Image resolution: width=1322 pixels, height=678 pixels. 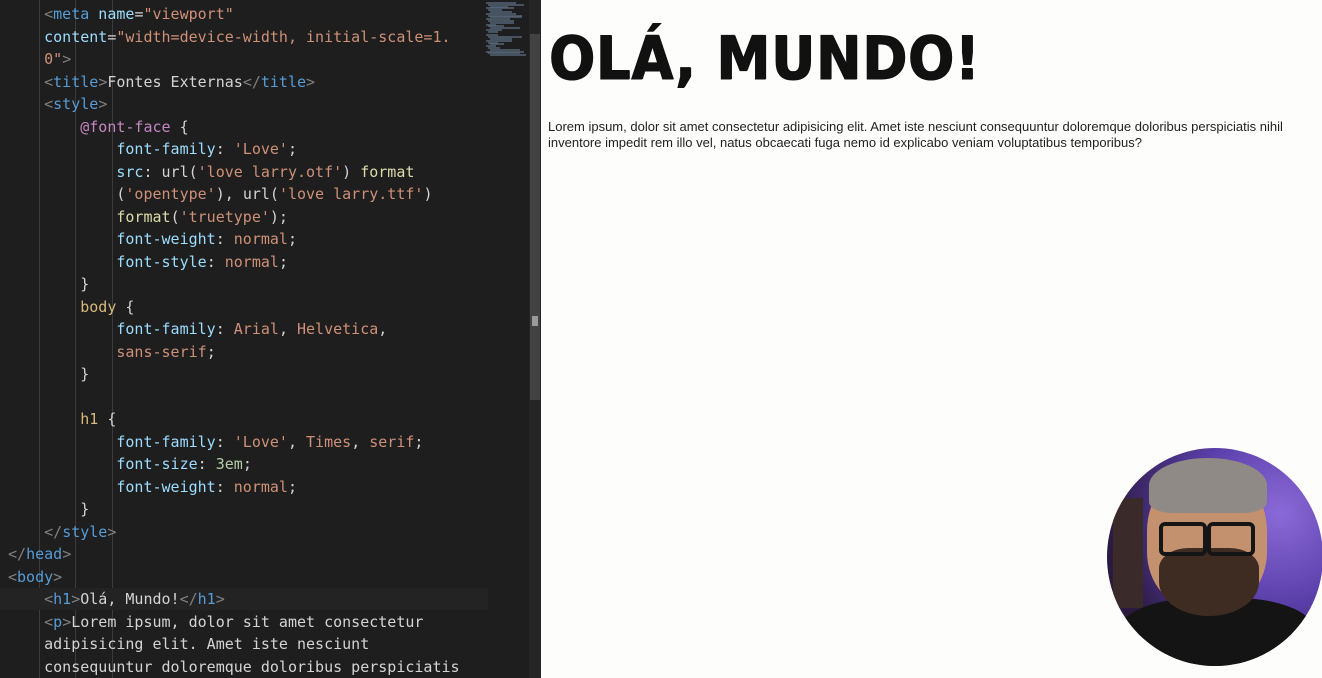 I want to click on code-token: url(, so click(x=179, y=171).